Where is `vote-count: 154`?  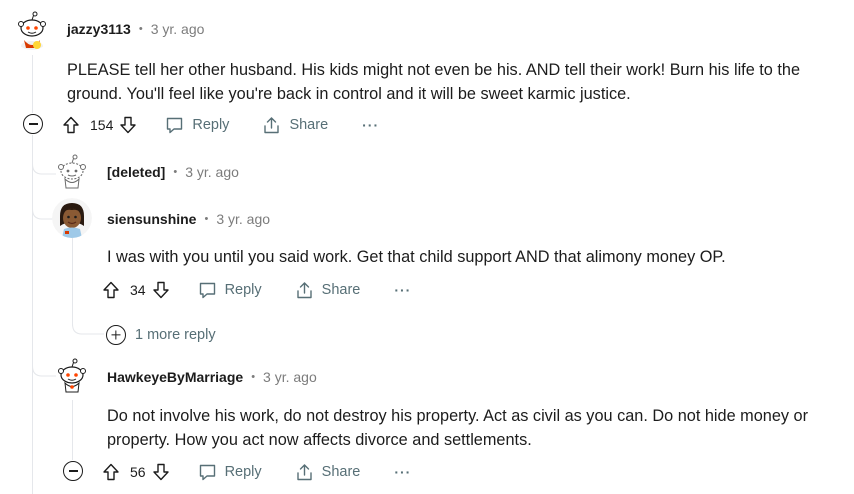
vote-count: 154 is located at coordinates (102, 125).